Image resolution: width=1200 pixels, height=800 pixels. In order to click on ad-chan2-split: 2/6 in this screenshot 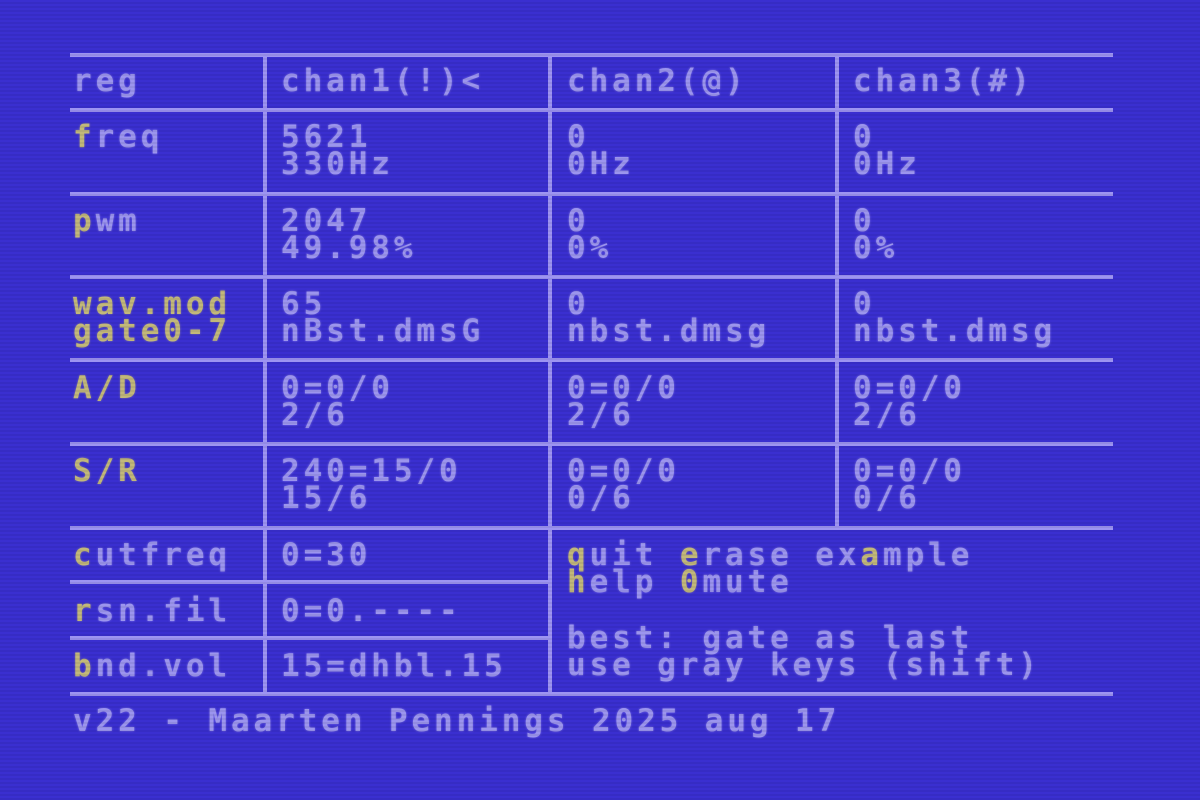, I will do `click(601, 415)`.